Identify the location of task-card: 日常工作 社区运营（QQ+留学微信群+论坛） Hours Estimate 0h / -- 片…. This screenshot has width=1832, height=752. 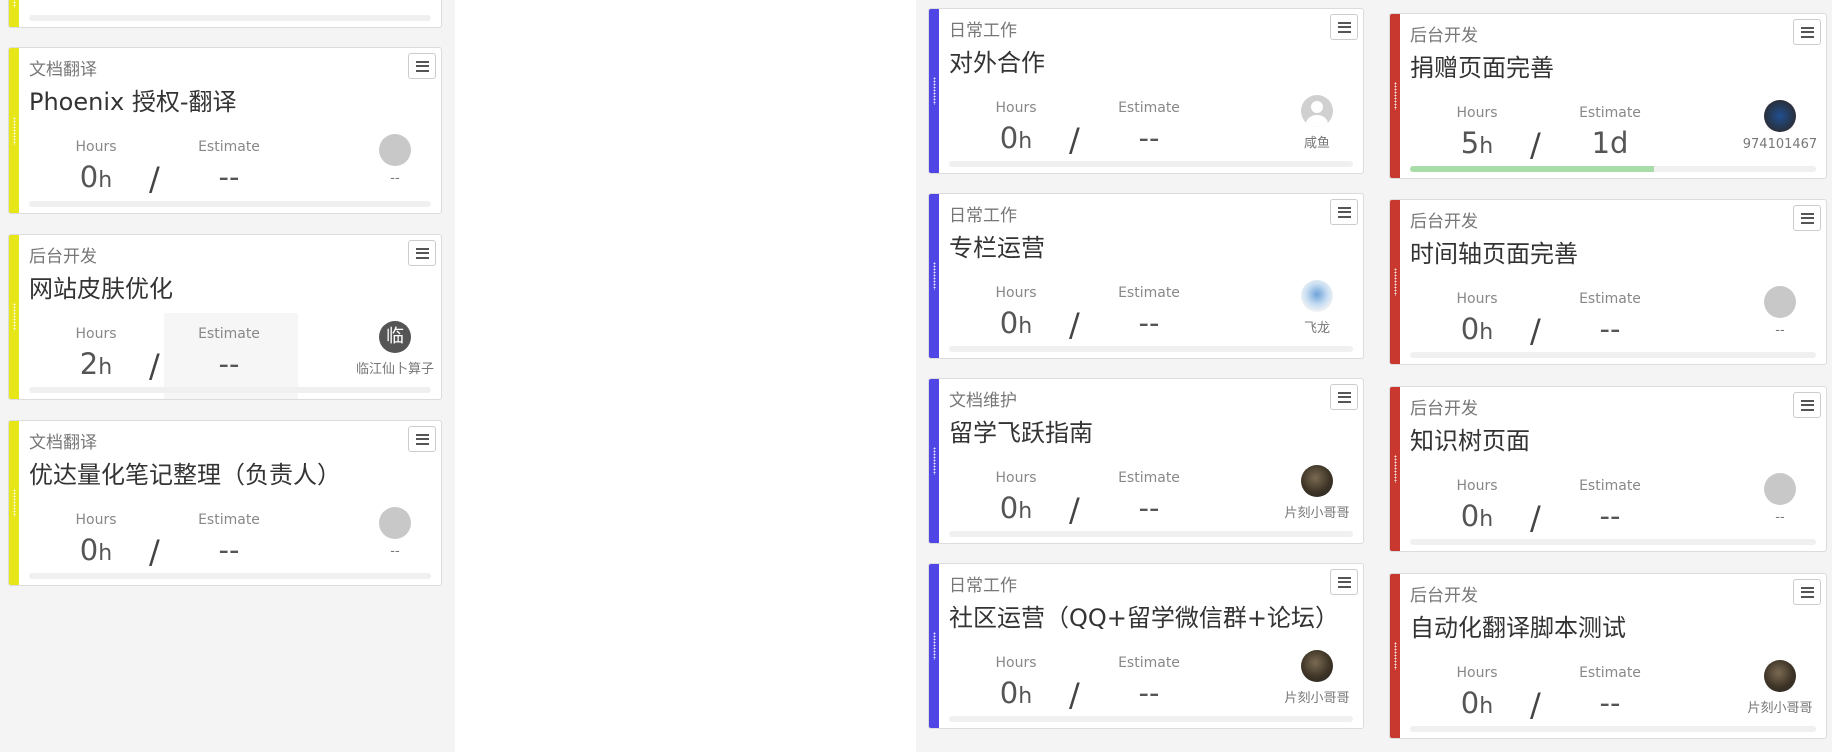
(1146, 646).